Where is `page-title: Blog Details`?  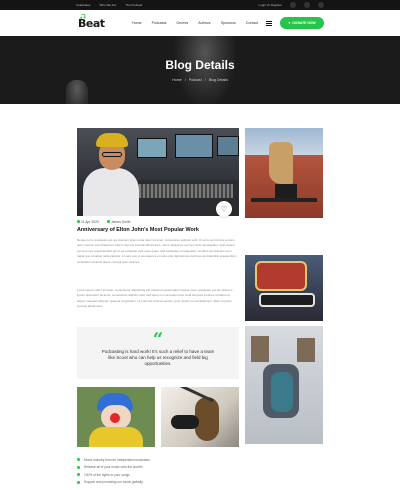 page-title: Blog Details is located at coordinates (200, 65).